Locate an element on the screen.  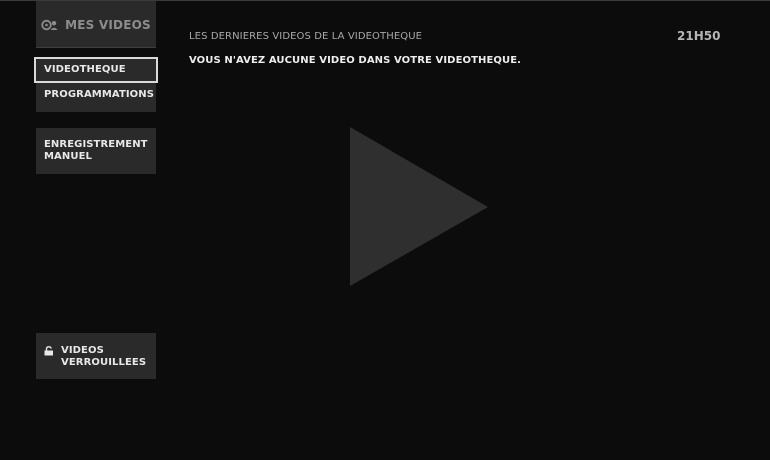
sidebar-menu: VIDEOTHEQUE PROGRAMMATIONS is located at coordinates (96, 84).